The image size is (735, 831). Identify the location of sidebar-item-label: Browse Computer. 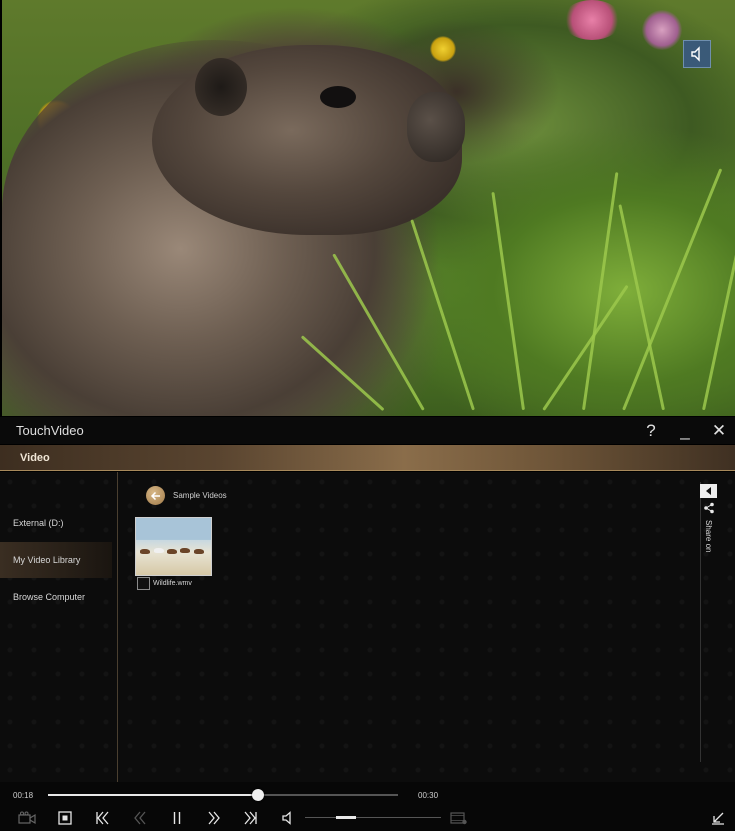
(49, 597).